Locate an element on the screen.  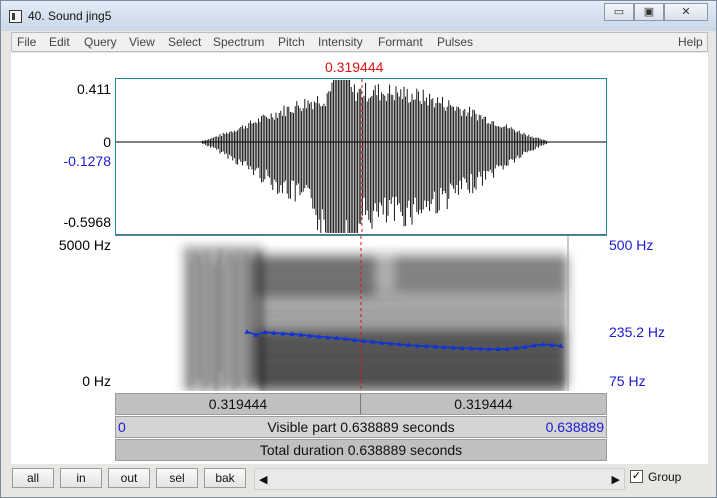
bottom-toolbar: all in out sel bak ◀ ▶ ✓ Group is located at coordinates (359, 480).